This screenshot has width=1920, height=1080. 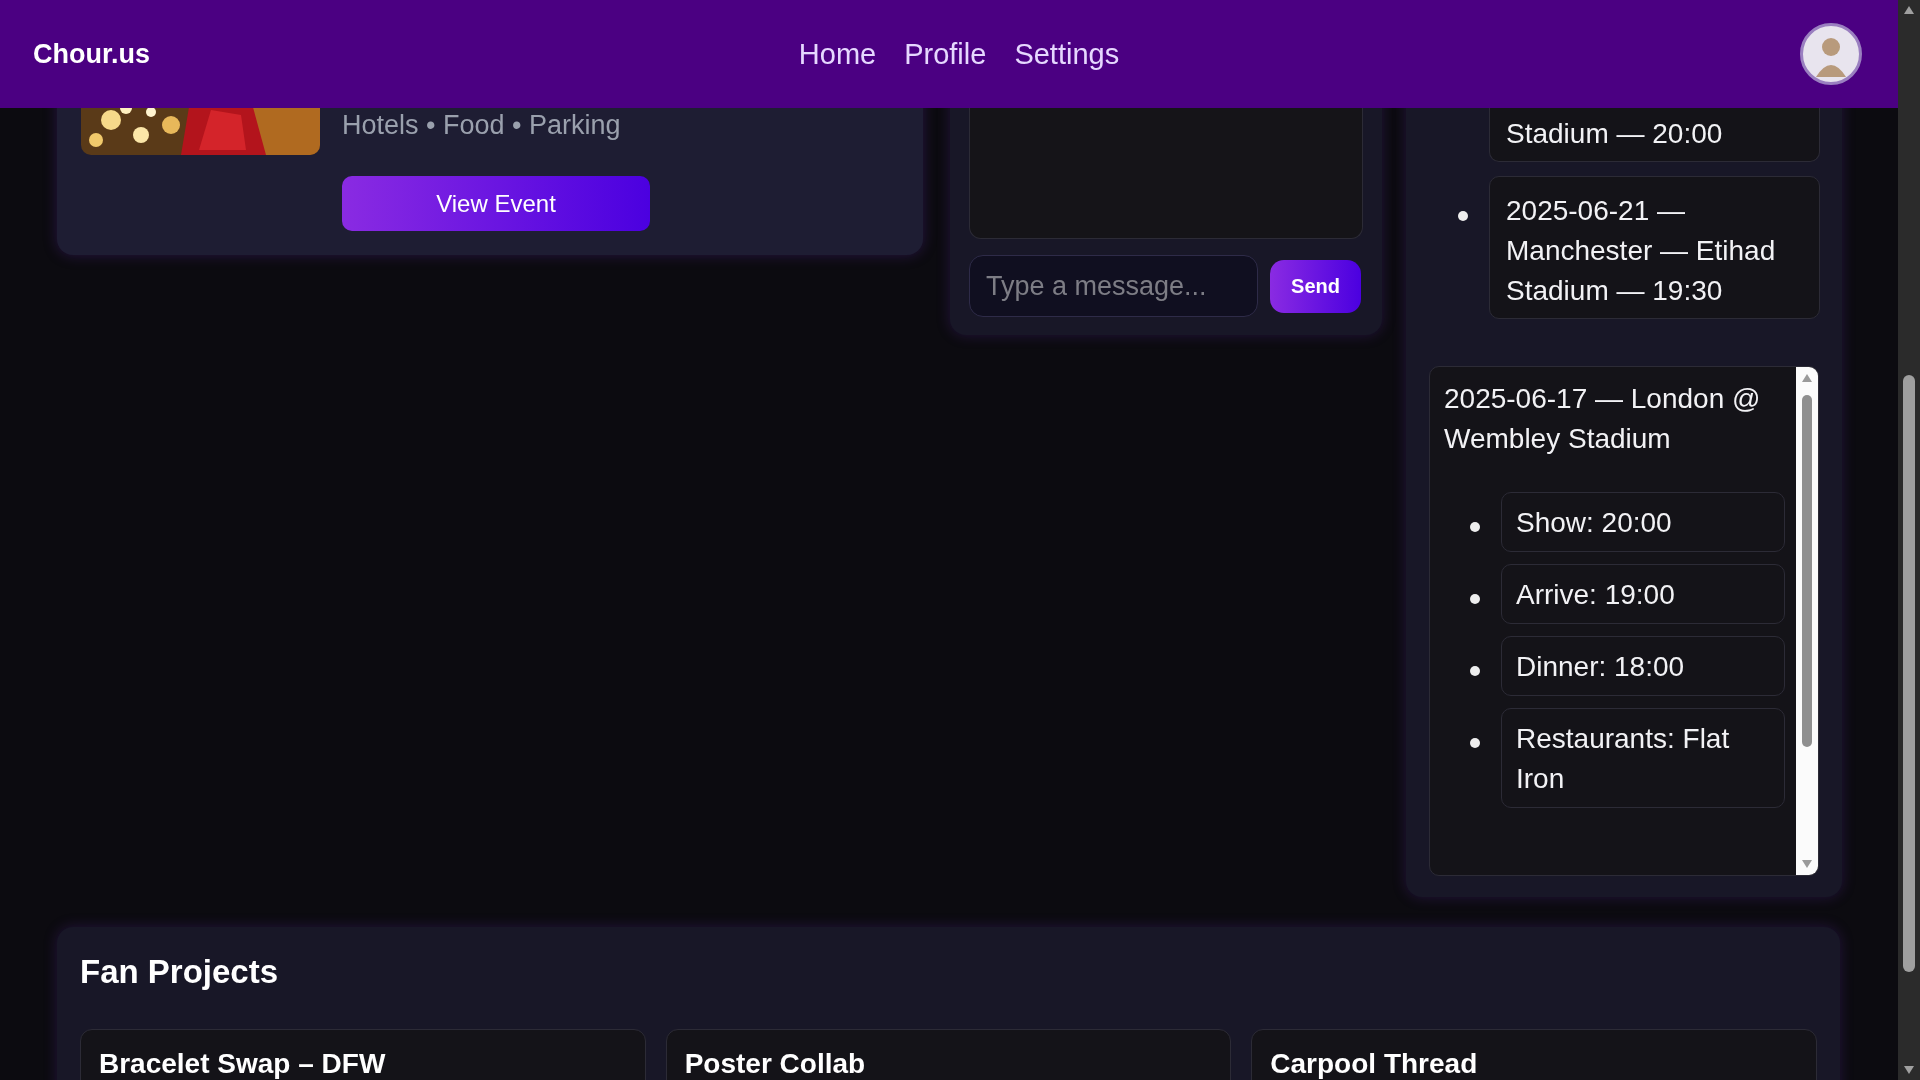 I want to click on nav-link: Home, so click(x=837, y=54).